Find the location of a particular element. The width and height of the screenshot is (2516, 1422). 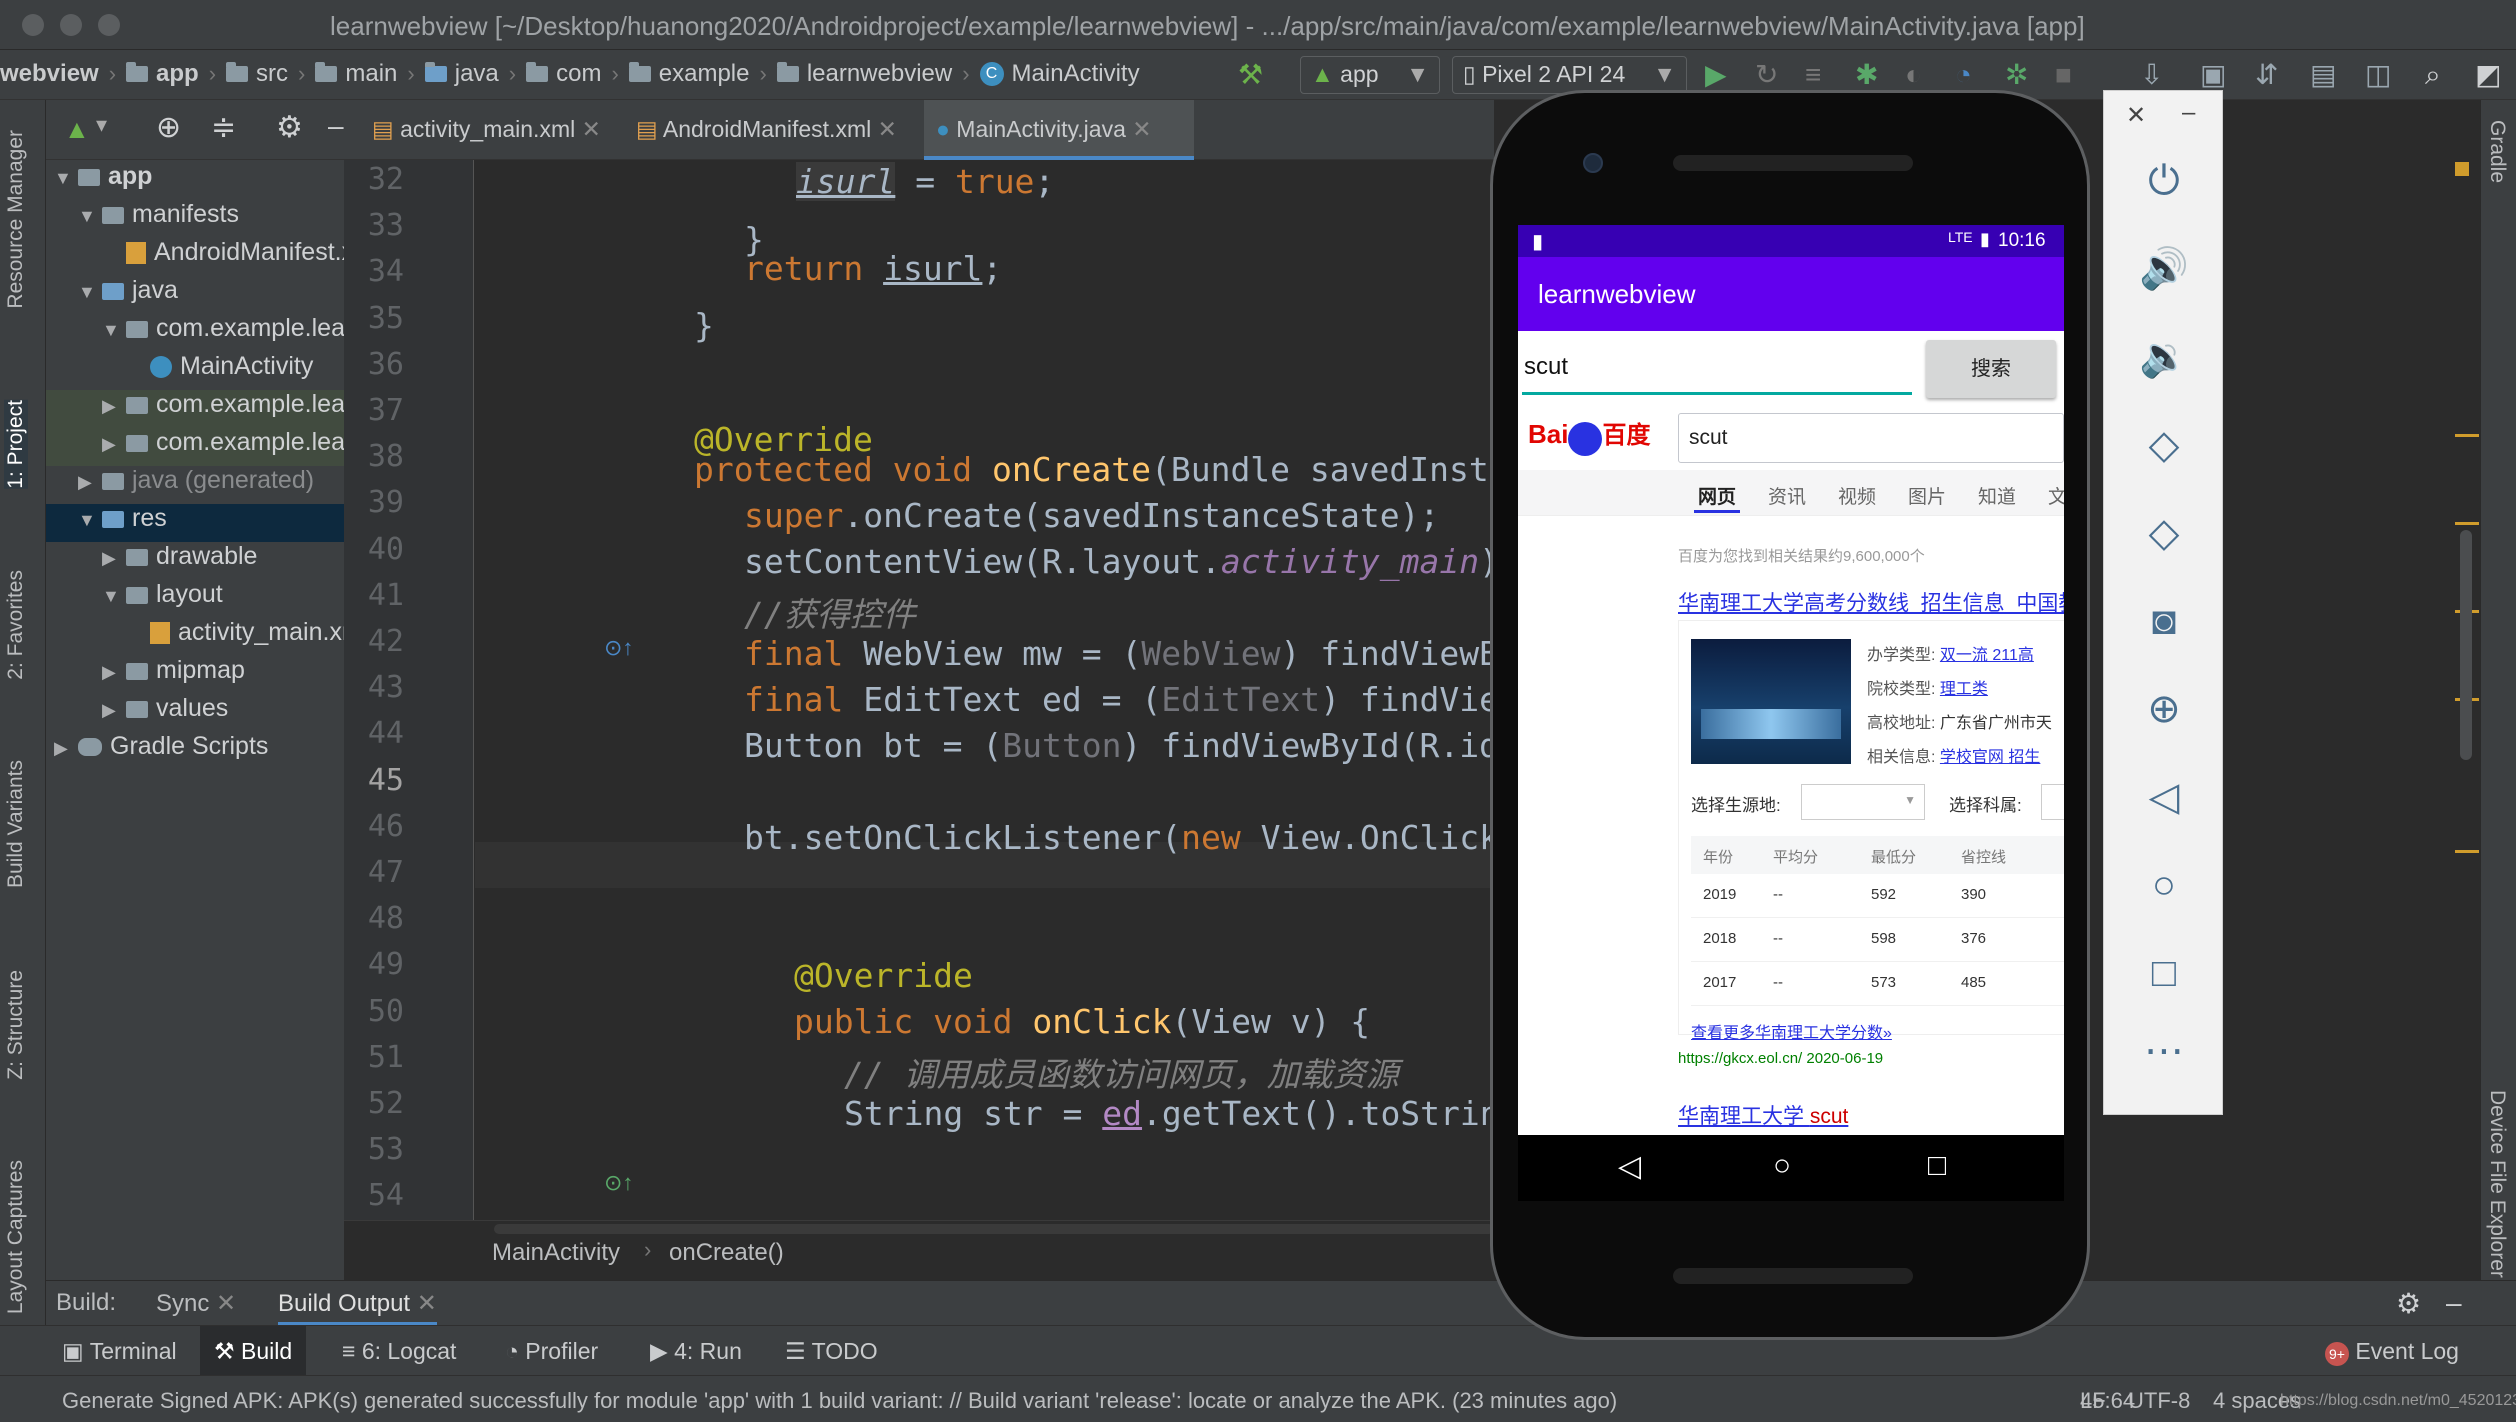

tree-item: ▶ mipmap is located at coordinates (195, 675).